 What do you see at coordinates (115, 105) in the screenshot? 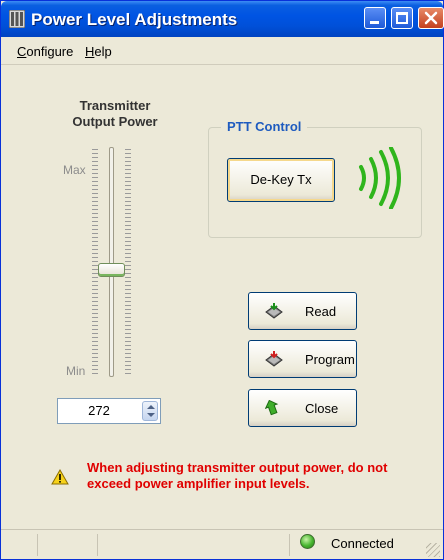
I see `slider-title-line1: Transmitter` at bounding box center [115, 105].